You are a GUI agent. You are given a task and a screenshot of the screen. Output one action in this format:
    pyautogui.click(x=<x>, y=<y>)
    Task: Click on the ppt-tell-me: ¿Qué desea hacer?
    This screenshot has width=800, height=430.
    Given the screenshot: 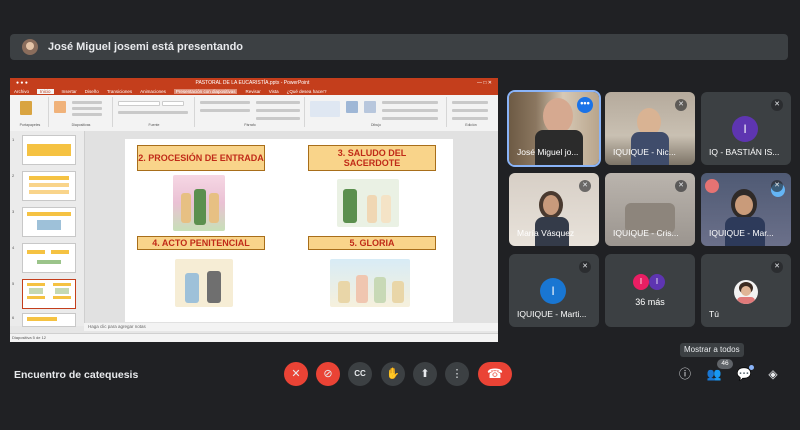 What is the action you would take?
    pyautogui.click(x=306, y=91)
    